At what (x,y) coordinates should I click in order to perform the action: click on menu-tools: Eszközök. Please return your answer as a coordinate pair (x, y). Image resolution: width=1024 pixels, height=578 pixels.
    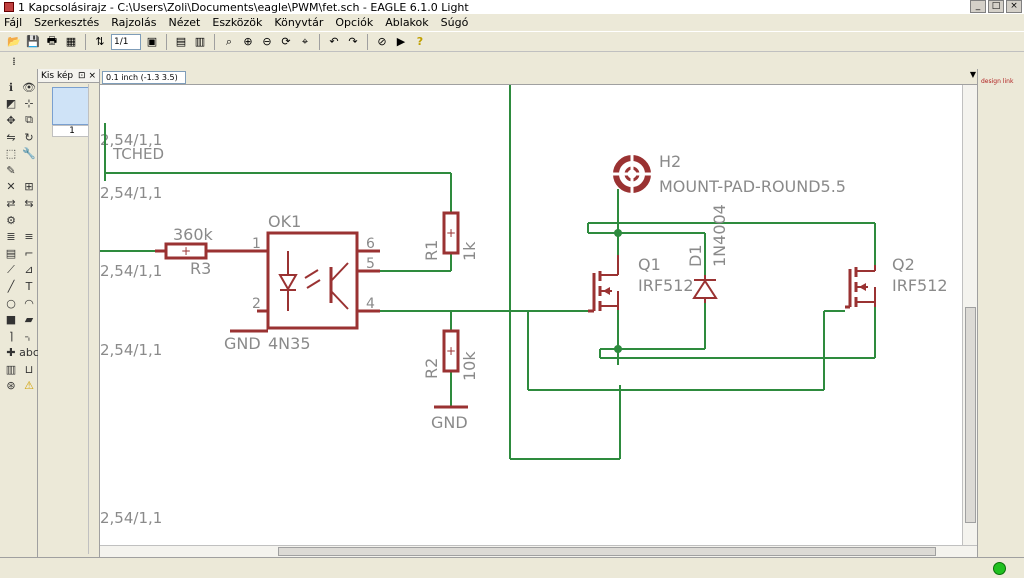
    Looking at the image, I should click on (237, 22).